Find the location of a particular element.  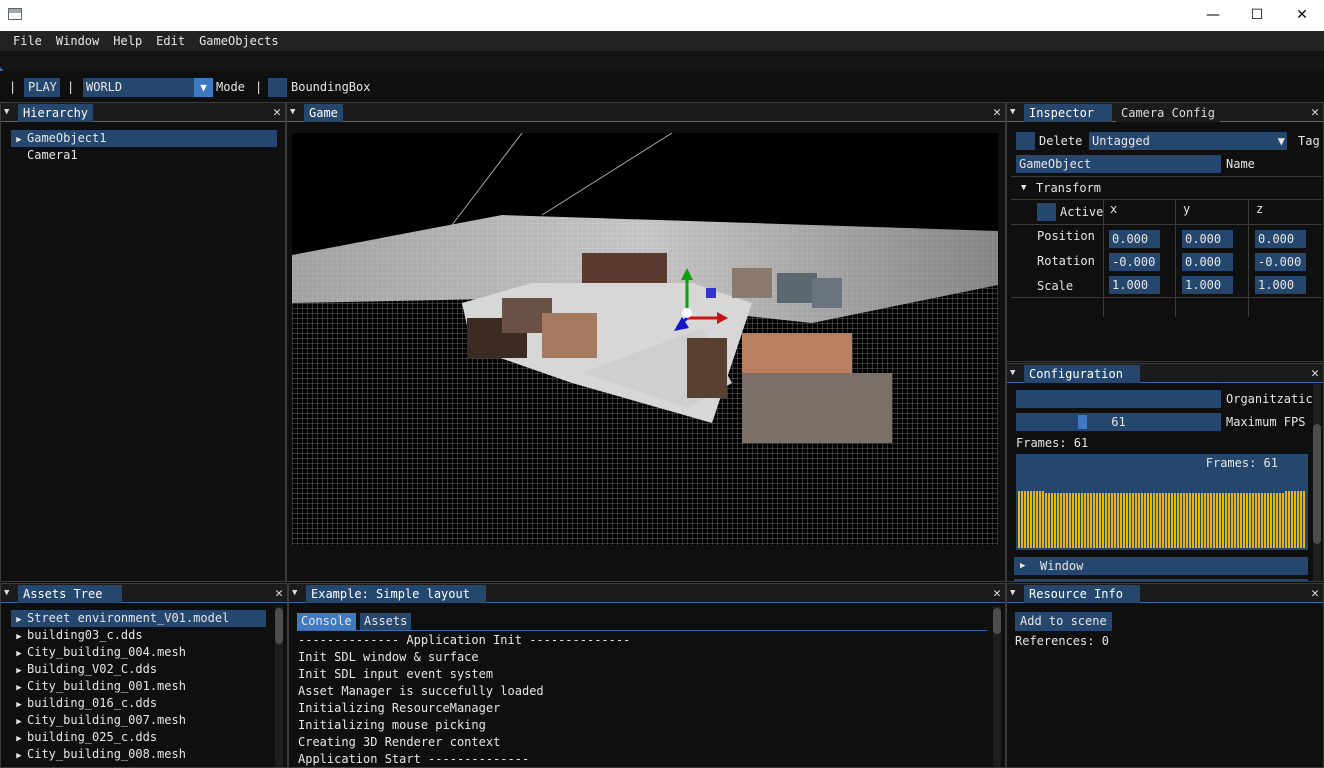

simple-layout-title: Example: Simple layout is located at coordinates (396, 594).